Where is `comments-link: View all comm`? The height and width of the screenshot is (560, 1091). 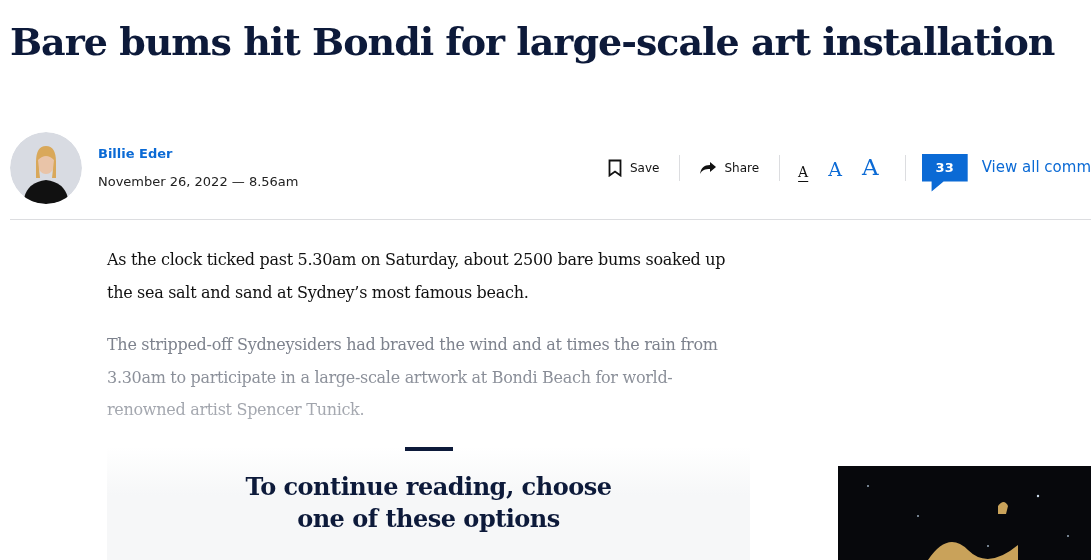 comments-link: View all comm is located at coordinates (1036, 167).